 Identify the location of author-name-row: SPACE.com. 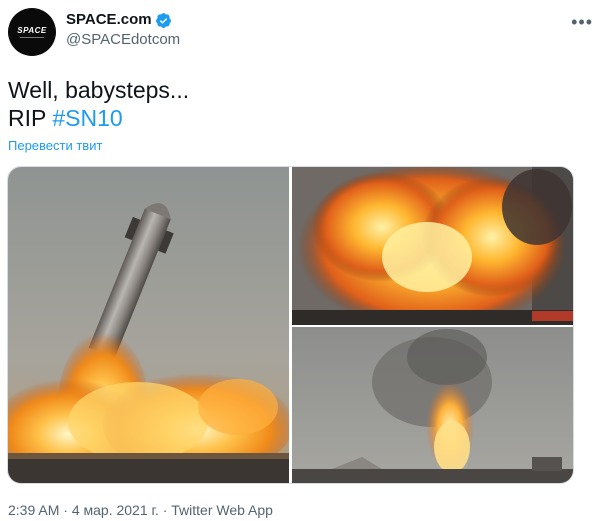
(123, 20).